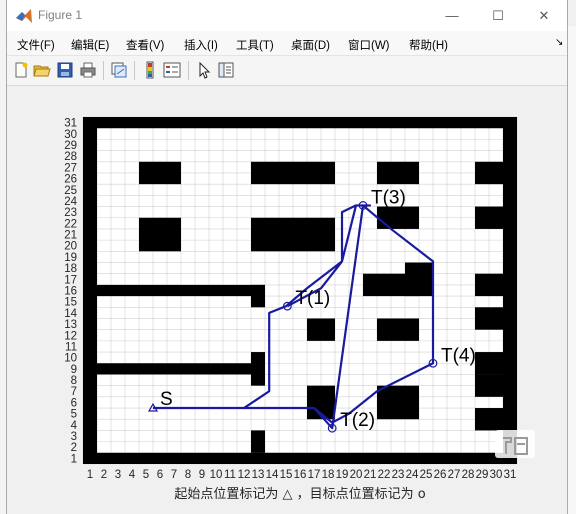  What do you see at coordinates (496, 475) in the screenshot?
I see `x-tick-label: 30` at bounding box center [496, 475].